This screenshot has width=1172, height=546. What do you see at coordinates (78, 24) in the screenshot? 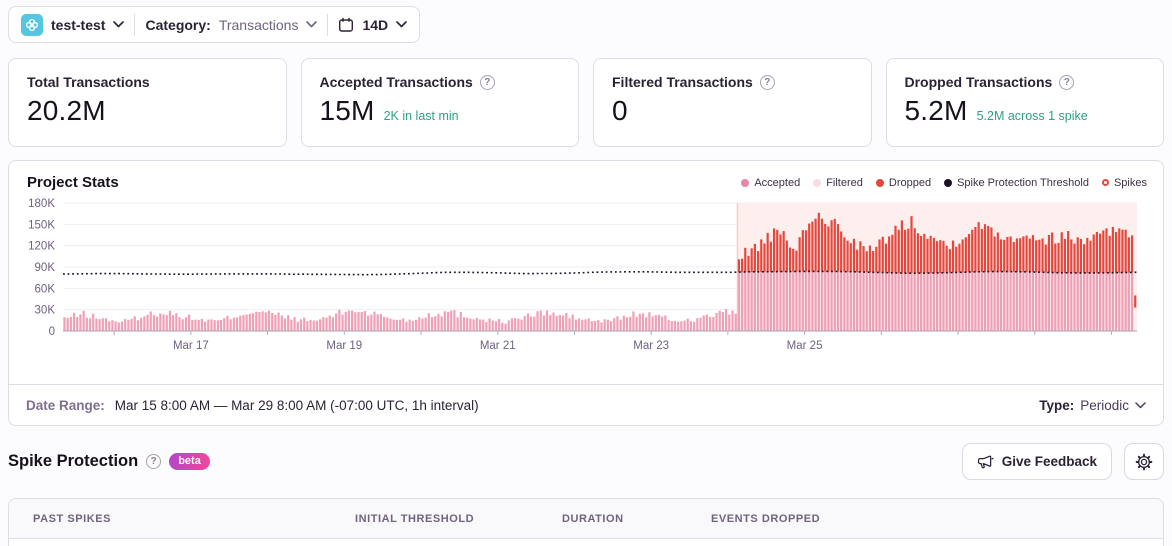
I see `project-name: test-test` at bounding box center [78, 24].